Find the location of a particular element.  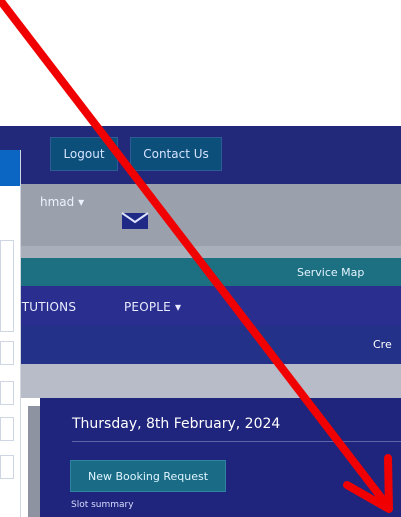

contact-us-button: Contact Us is located at coordinates (176, 154).